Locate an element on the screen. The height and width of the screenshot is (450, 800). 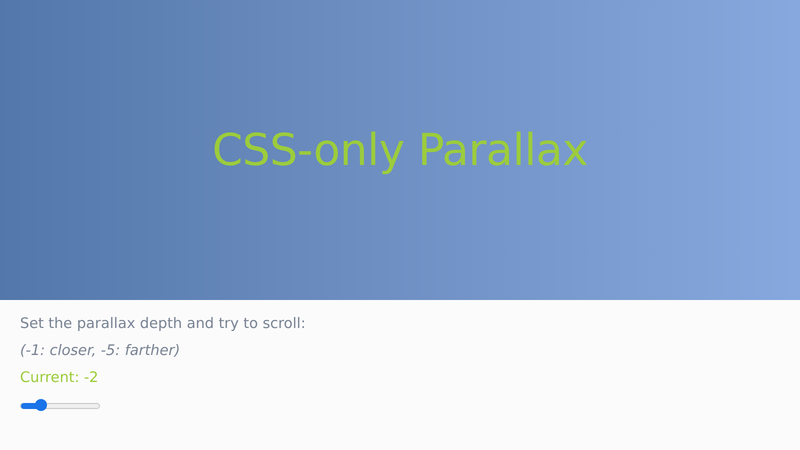
hint-text: (-1: closer, -5: farther) is located at coordinates (100, 351).